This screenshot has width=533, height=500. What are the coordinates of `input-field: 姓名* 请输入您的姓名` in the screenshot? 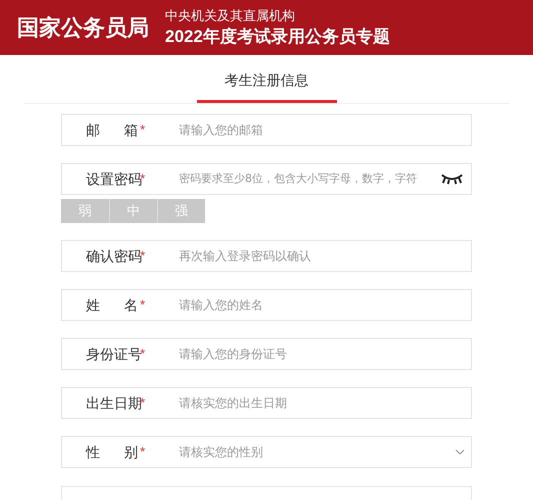 It's located at (266, 305).